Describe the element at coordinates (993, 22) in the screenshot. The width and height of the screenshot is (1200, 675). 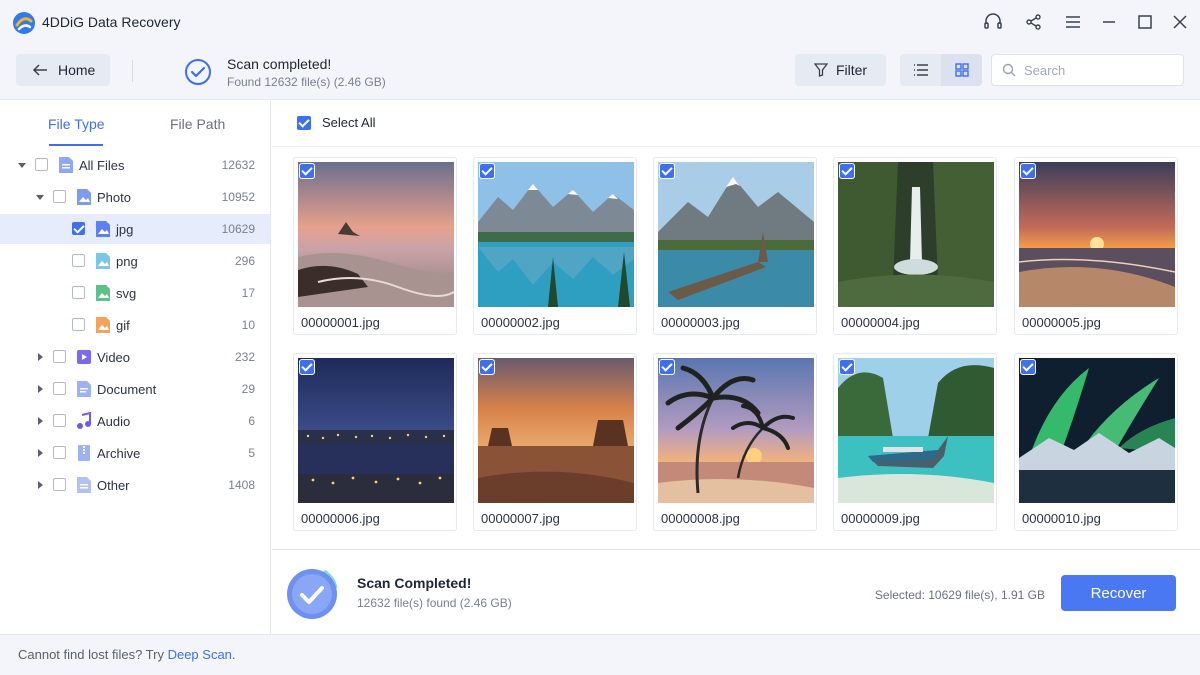
I see `support-headset-icon` at that location.